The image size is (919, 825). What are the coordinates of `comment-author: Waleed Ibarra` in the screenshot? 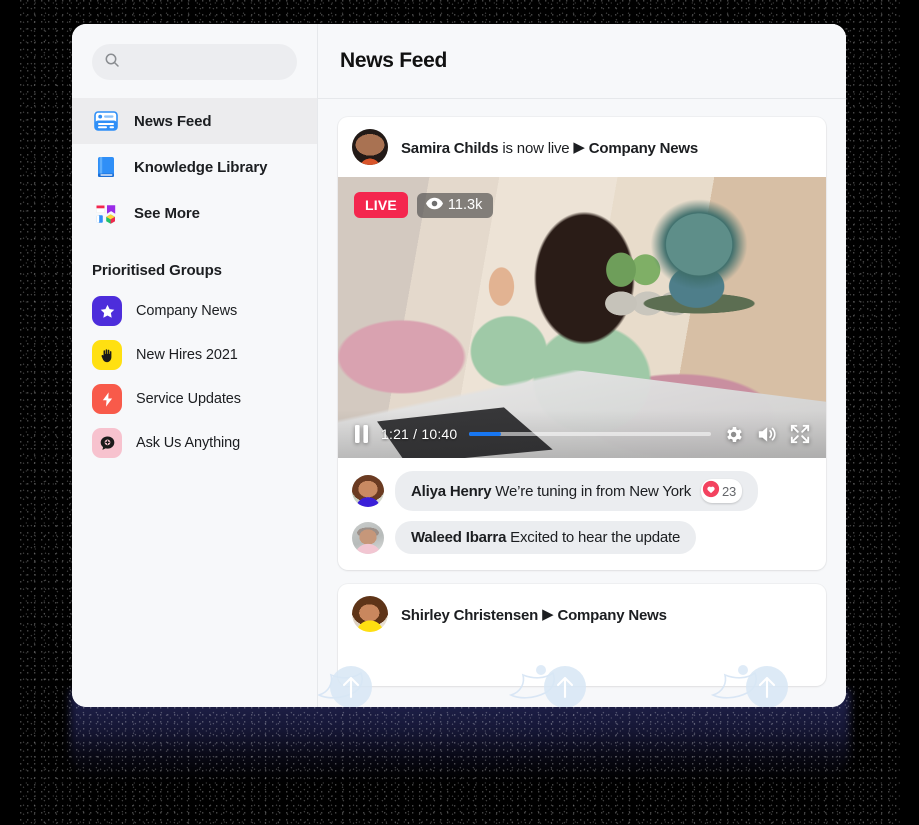 It's located at (459, 537).